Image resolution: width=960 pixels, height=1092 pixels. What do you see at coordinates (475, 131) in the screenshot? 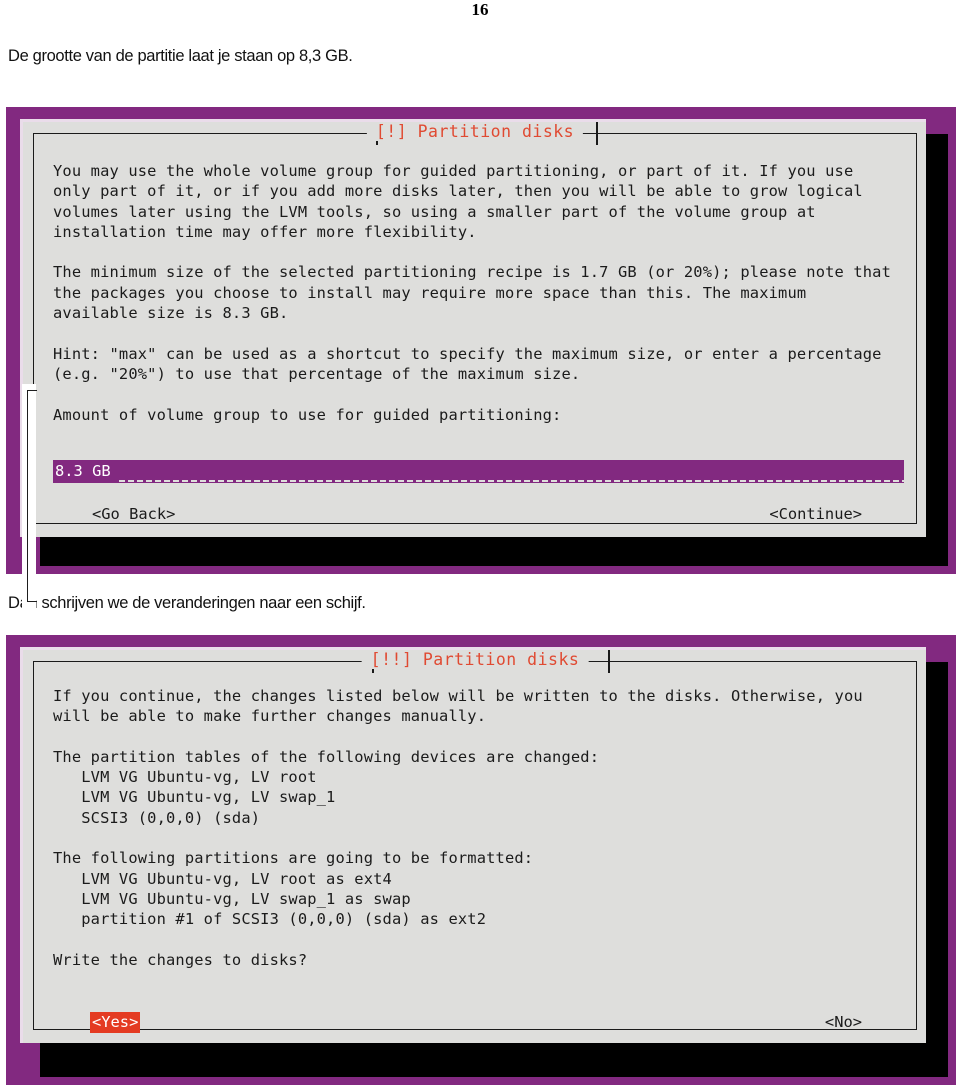
I see `dialog-title: [!] Partition disks` at bounding box center [475, 131].